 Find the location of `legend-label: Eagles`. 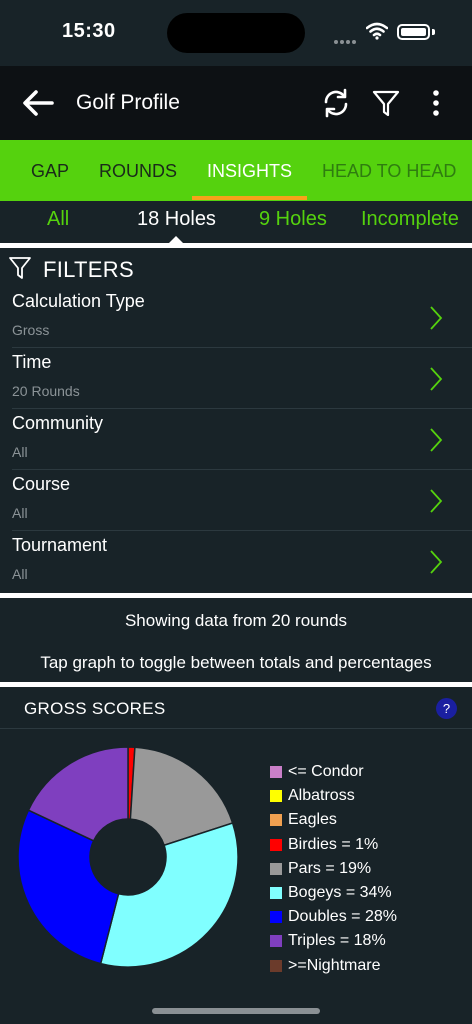

legend-label: Eagles is located at coordinates (312, 820).